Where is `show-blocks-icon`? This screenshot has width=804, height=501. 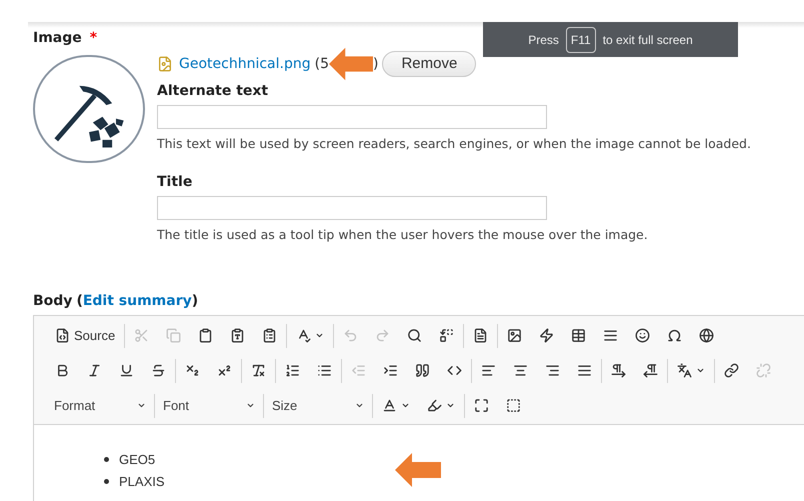
show-blocks-icon is located at coordinates (513, 405).